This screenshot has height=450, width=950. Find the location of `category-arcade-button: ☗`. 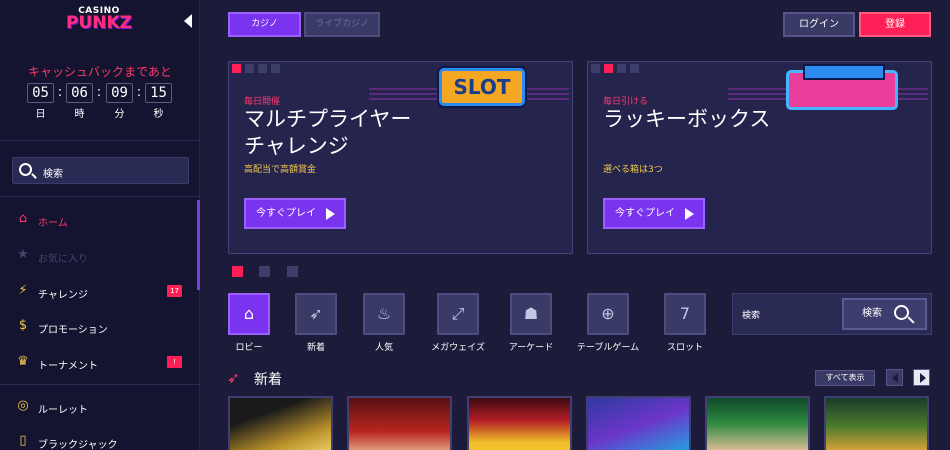

category-arcade-button: ☗ is located at coordinates (531, 314).